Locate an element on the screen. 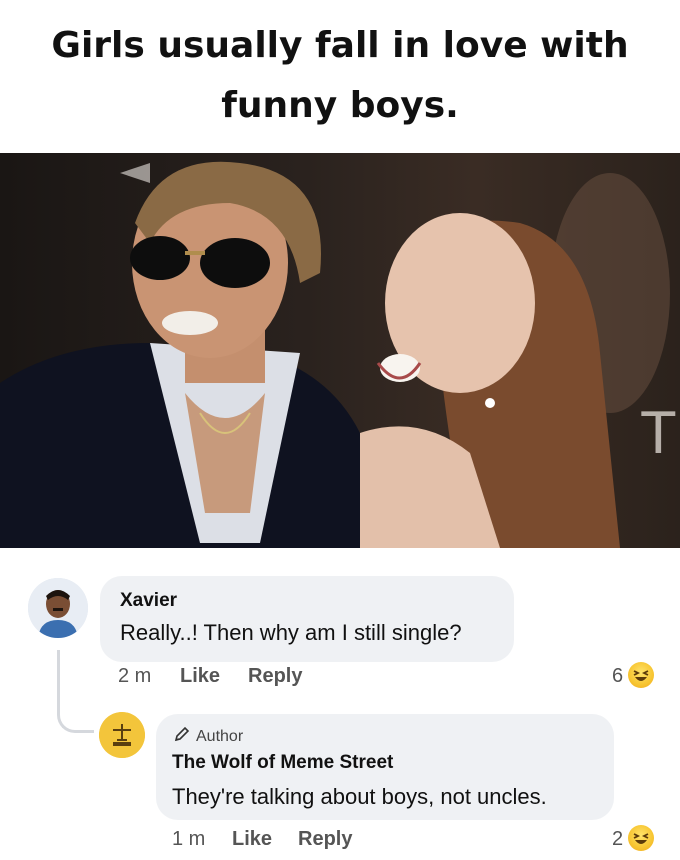 Image resolution: width=680 pixels, height=860 pixels. reply-author-name: The Wolf of Meme Street is located at coordinates (282, 763).